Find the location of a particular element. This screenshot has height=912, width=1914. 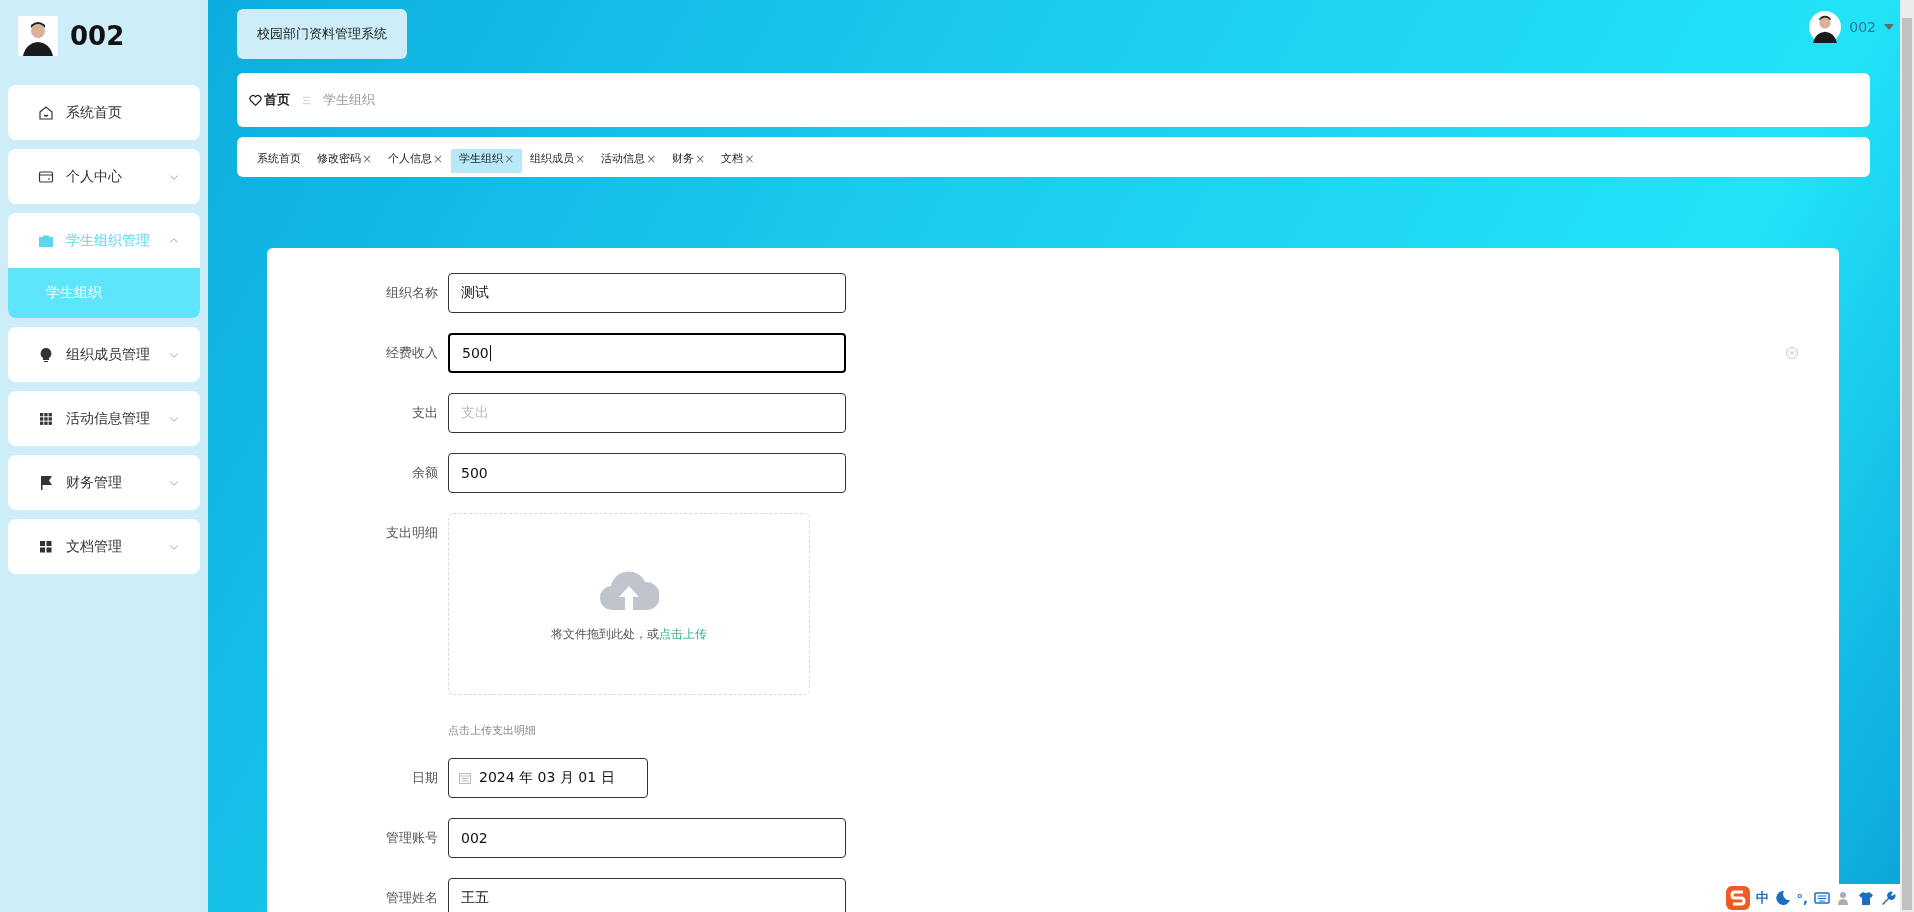

page-tab: 组织成员× is located at coordinates (558, 161).